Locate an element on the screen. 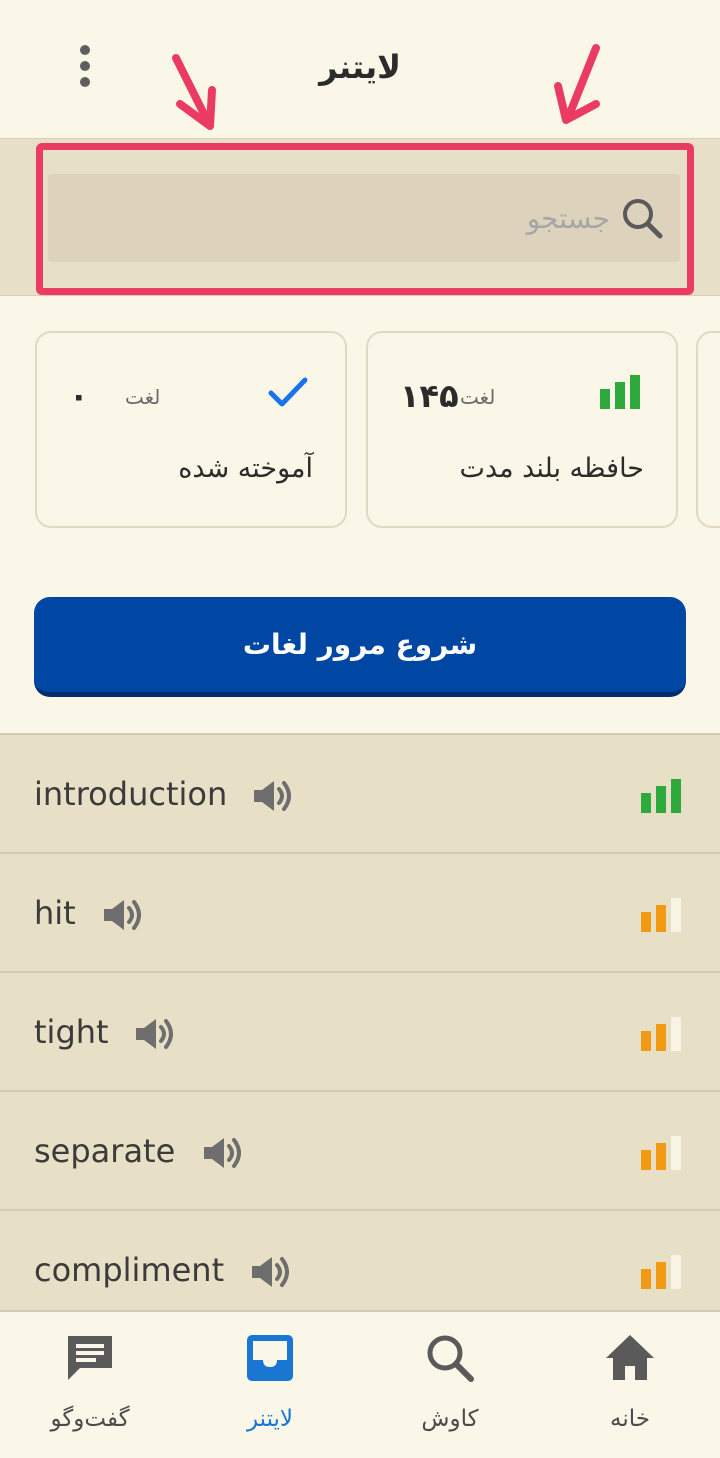 The width and height of the screenshot is (720, 1458). nav-home: خانه is located at coordinates (630, 1385).